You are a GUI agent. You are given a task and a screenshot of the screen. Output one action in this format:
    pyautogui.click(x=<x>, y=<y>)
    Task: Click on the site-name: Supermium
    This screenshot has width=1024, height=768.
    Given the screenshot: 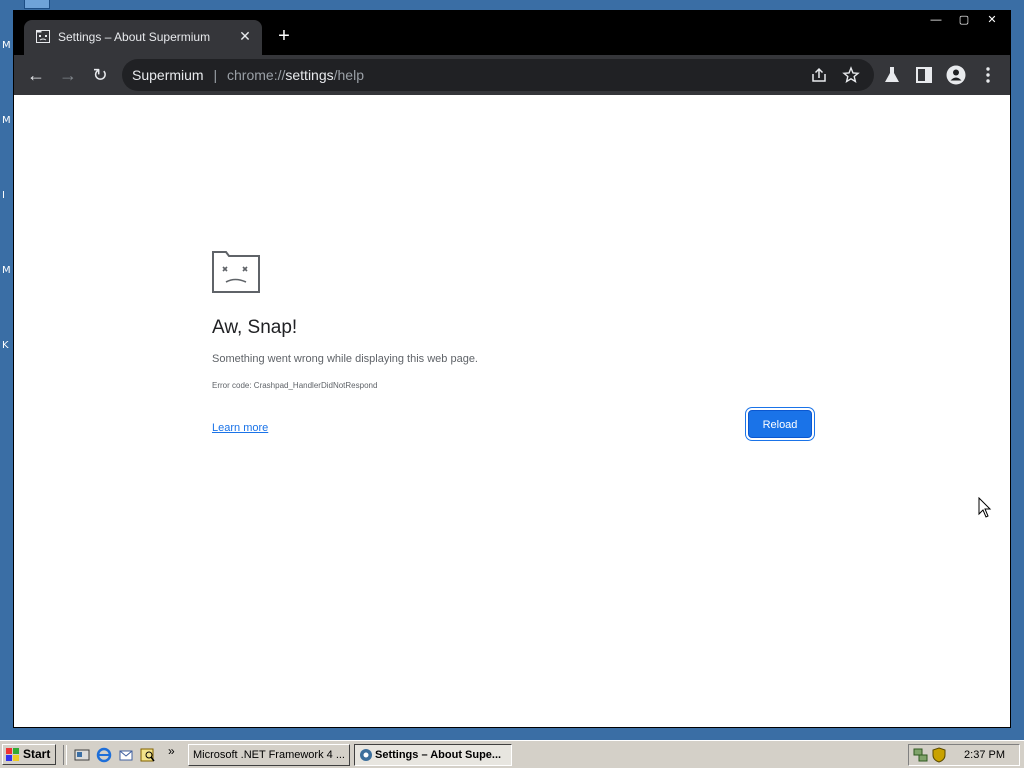 What is the action you would take?
    pyautogui.click(x=168, y=75)
    